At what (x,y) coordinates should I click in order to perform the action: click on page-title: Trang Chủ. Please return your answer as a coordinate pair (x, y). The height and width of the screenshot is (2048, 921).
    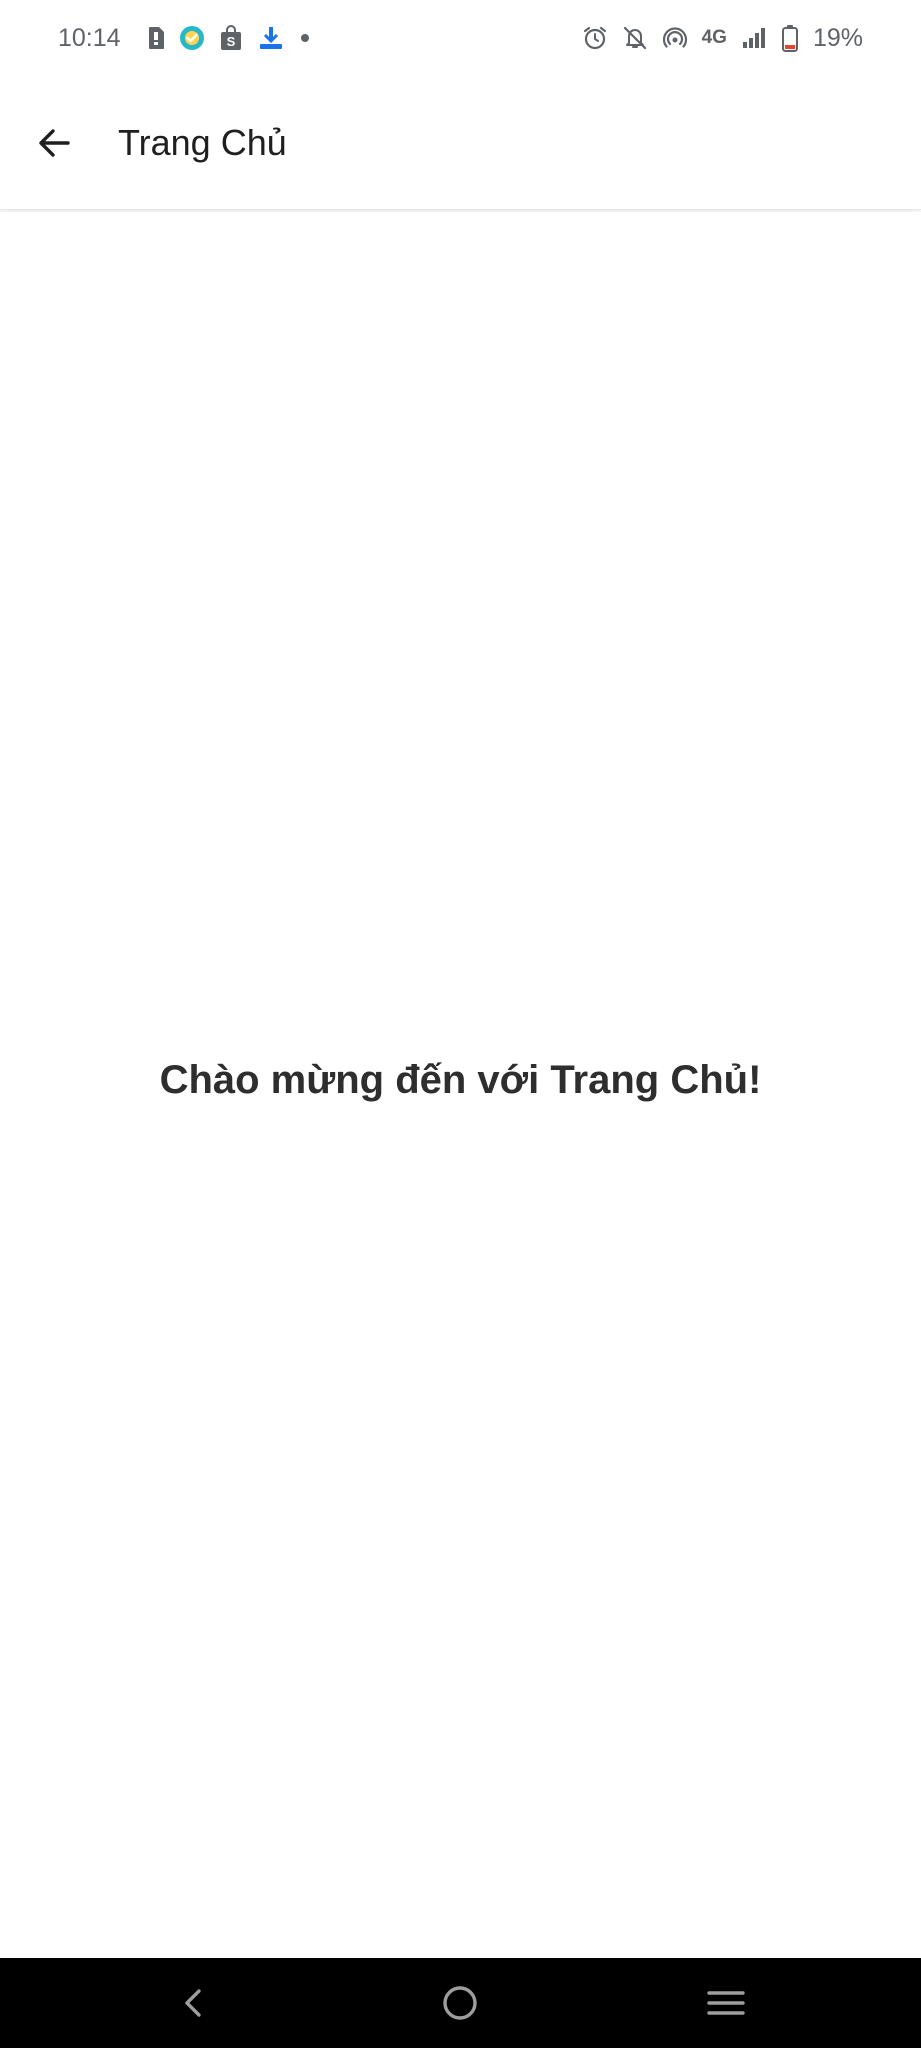
    Looking at the image, I should click on (202, 142).